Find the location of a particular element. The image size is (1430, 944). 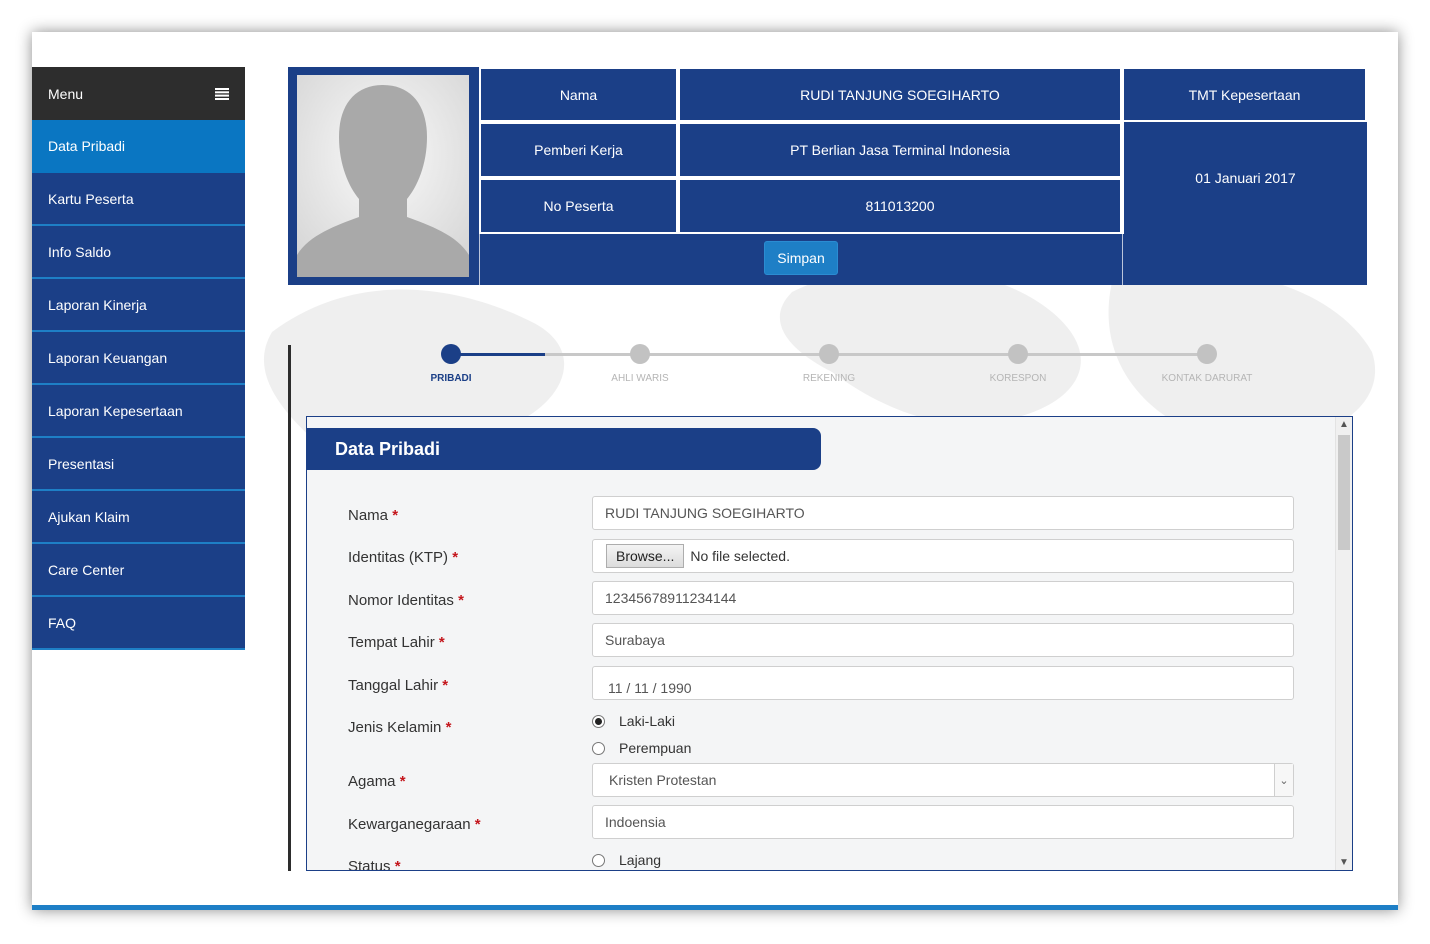

nama-label-cell: Nama is located at coordinates (578, 94).